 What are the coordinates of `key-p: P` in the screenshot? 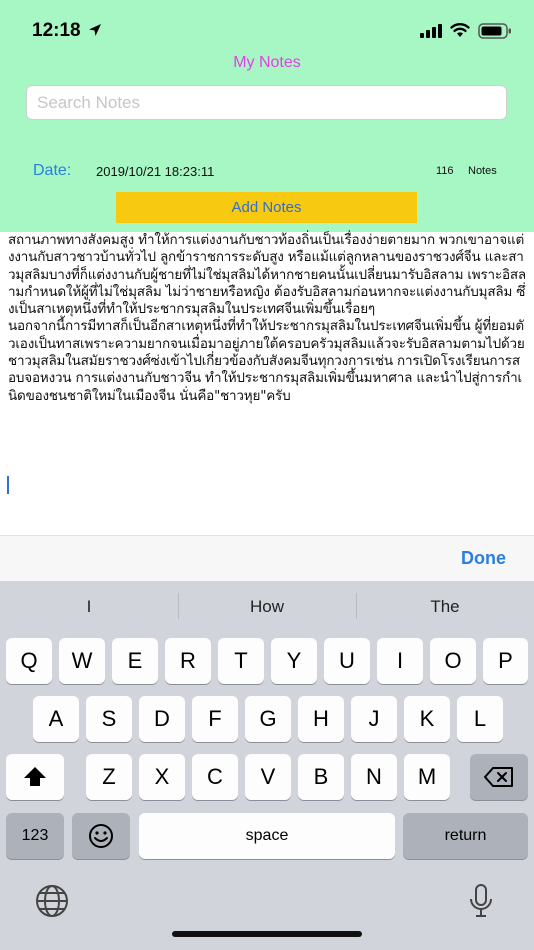 It's located at (505, 661).